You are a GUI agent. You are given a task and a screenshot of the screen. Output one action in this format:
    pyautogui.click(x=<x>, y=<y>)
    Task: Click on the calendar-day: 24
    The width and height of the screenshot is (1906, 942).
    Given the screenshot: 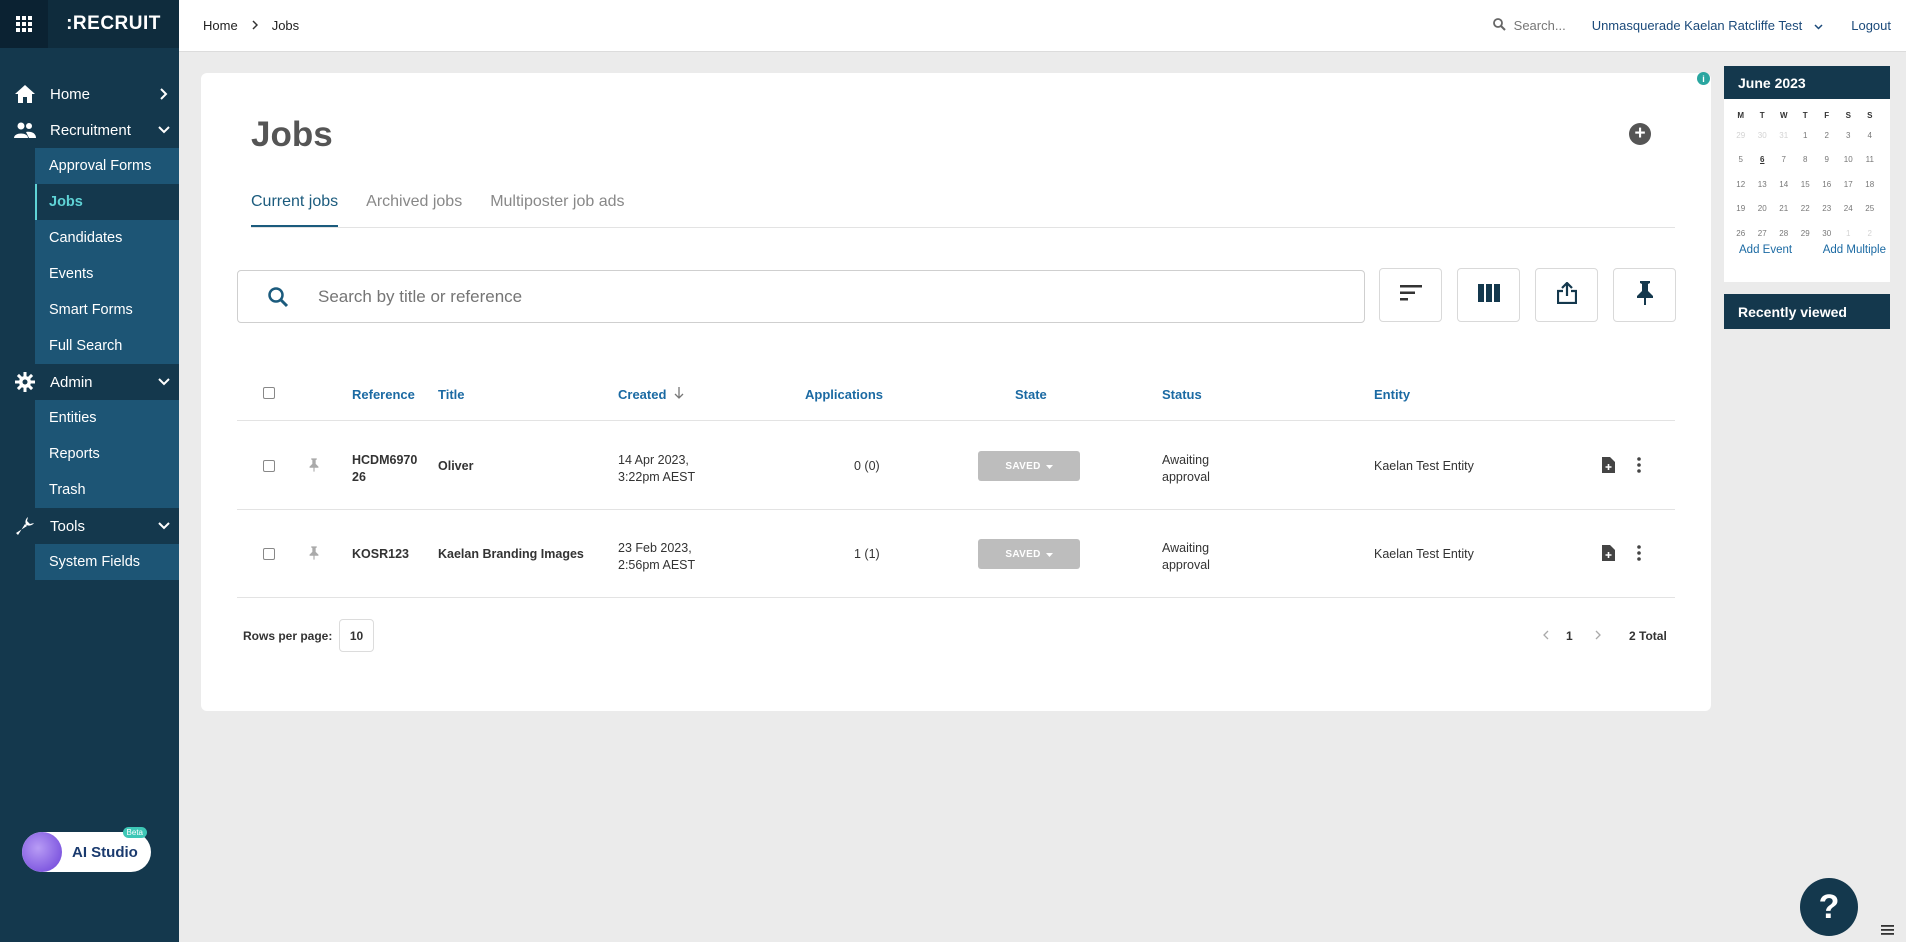 What is the action you would take?
    pyautogui.click(x=1849, y=209)
    